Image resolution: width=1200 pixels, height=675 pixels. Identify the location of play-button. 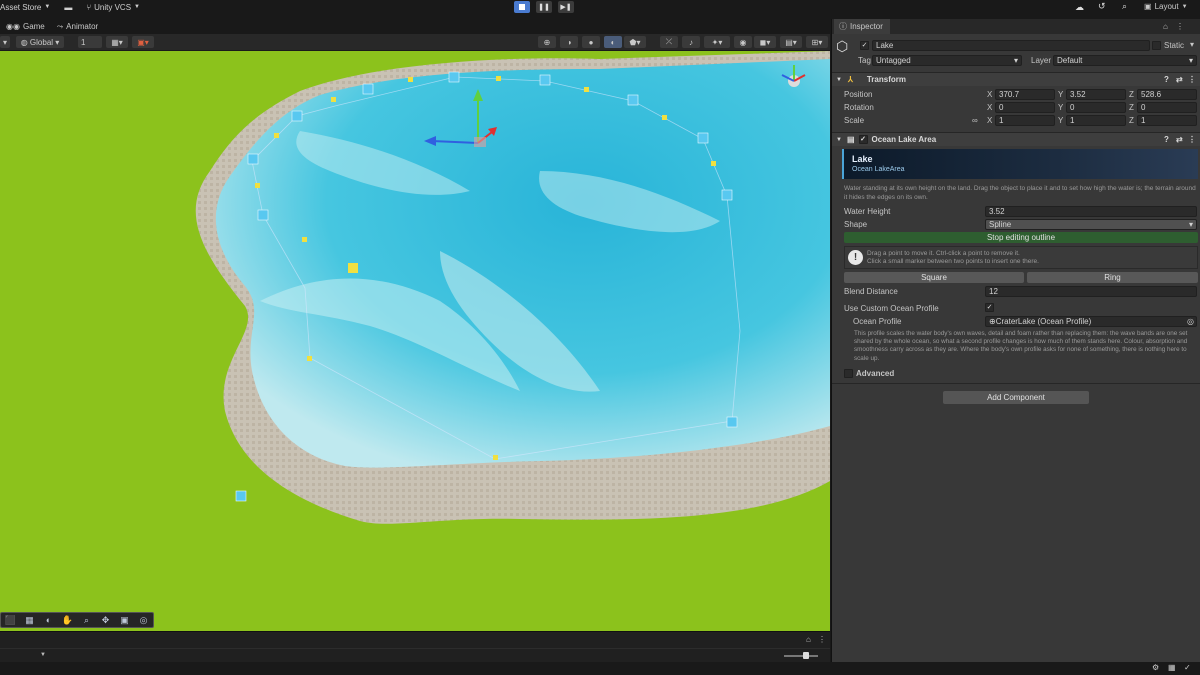
(522, 7).